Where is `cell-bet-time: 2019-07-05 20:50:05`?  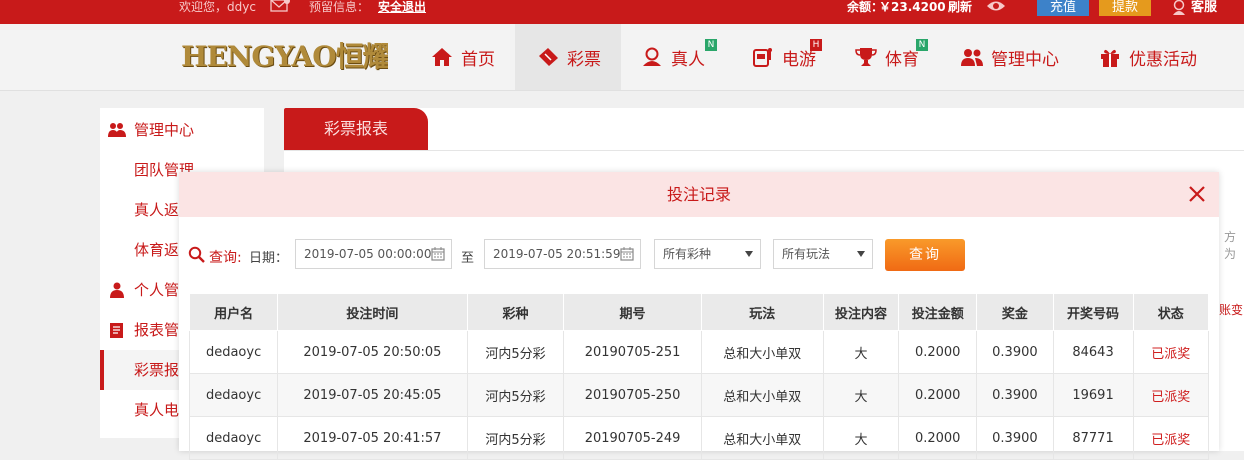
cell-bet-time: 2019-07-05 20:50:05 is located at coordinates (372, 352).